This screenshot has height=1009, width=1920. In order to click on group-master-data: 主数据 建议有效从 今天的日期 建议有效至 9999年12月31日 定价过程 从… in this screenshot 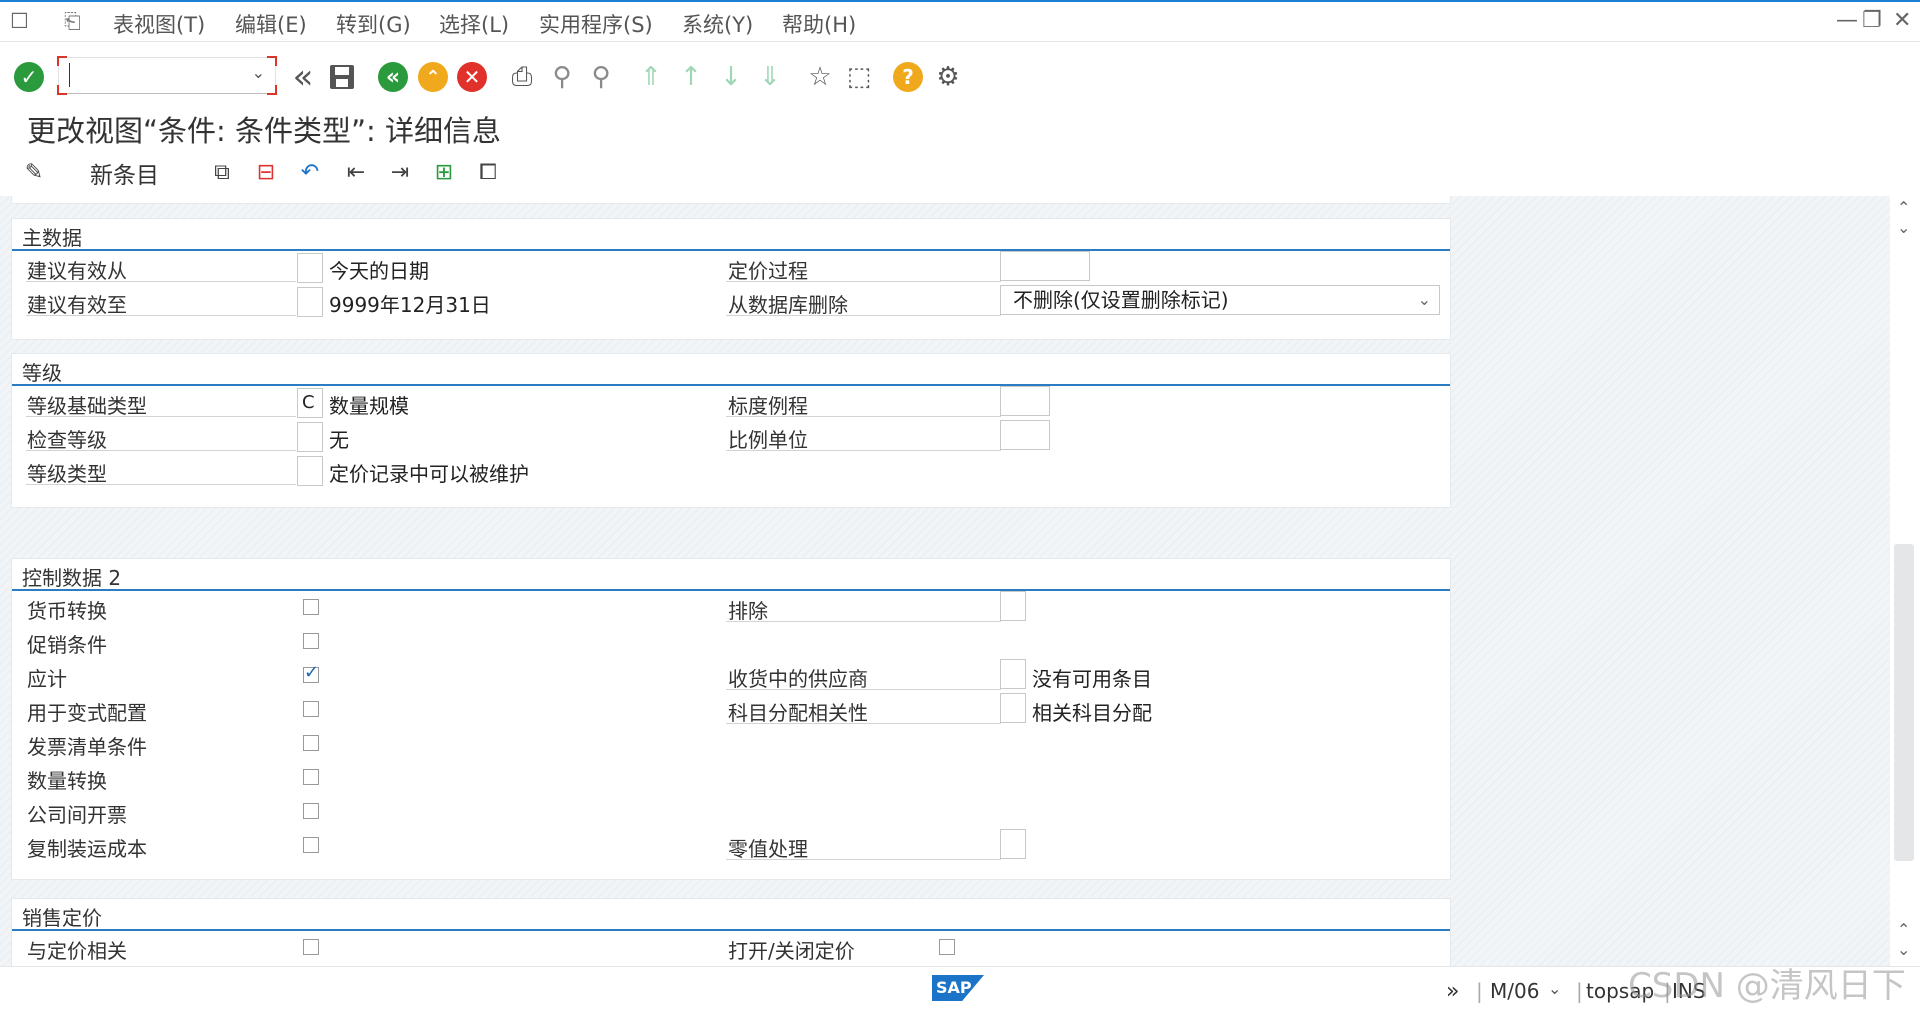, I will do `click(731, 279)`.